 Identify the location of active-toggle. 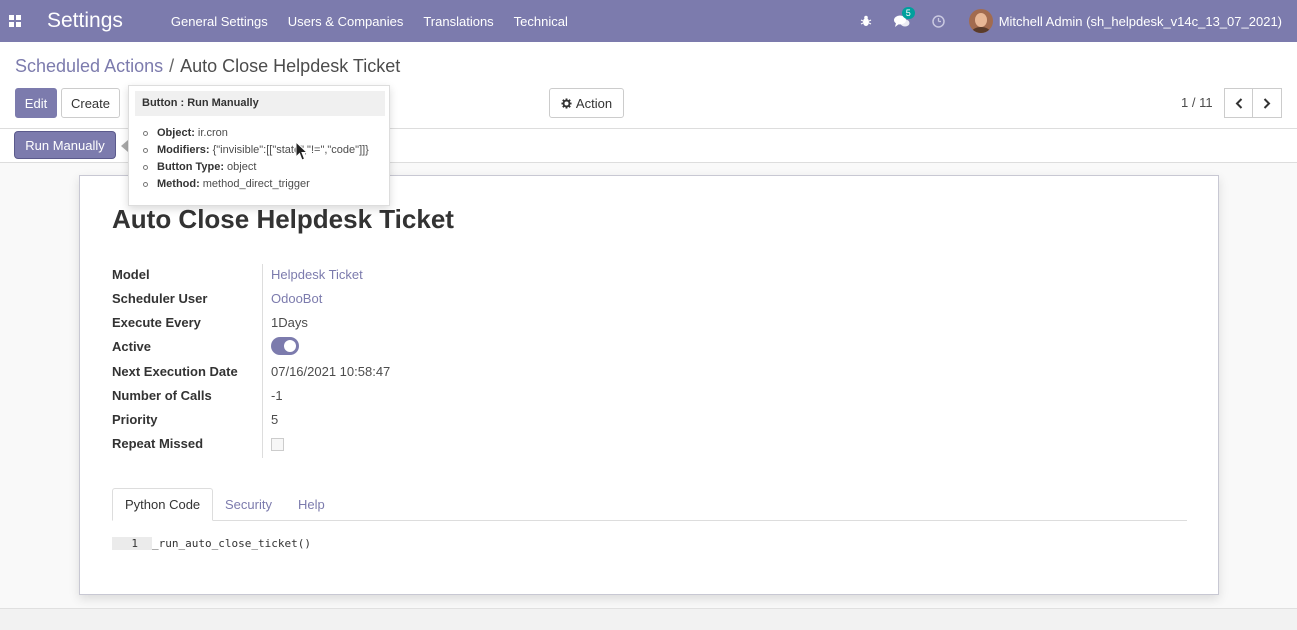
(285, 346).